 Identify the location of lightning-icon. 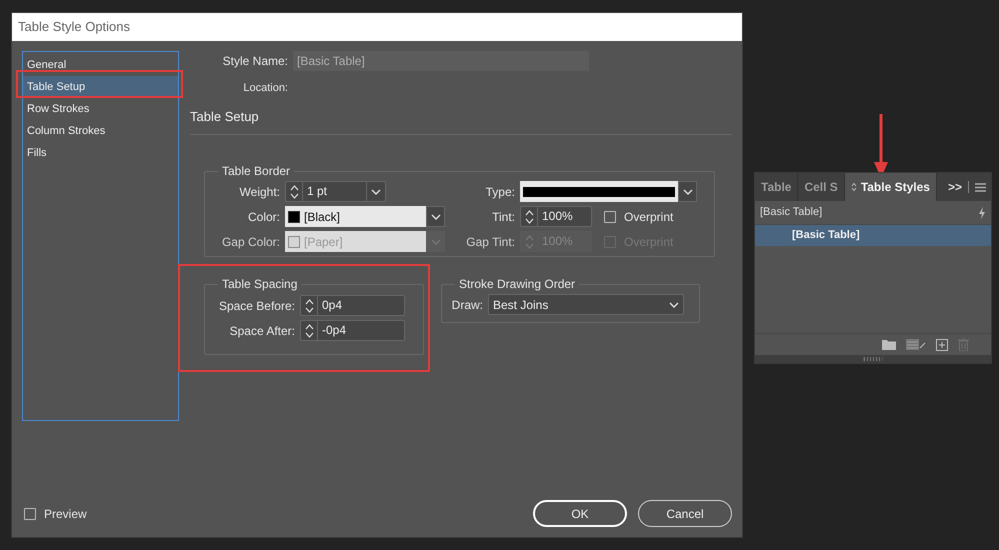
(982, 212).